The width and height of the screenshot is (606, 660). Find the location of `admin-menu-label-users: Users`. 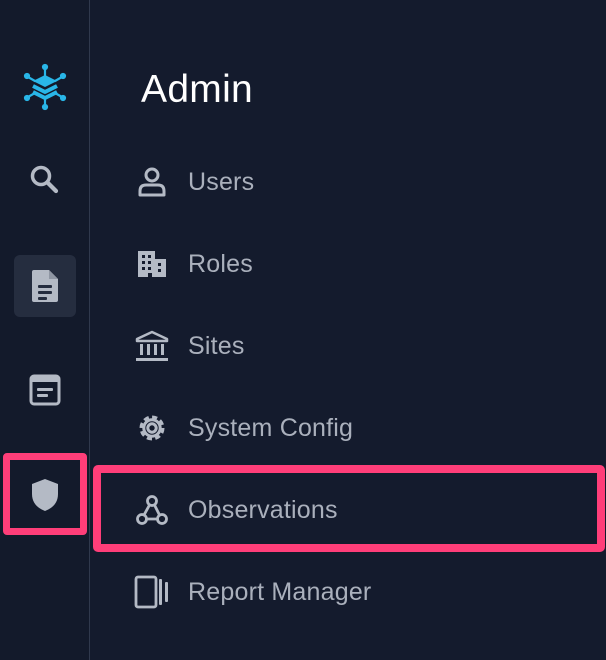

admin-menu-label-users: Users is located at coordinates (221, 182).